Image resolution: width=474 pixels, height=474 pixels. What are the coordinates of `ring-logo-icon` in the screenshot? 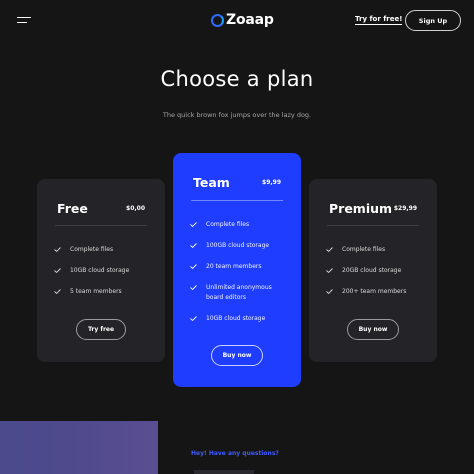 It's located at (217, 20).